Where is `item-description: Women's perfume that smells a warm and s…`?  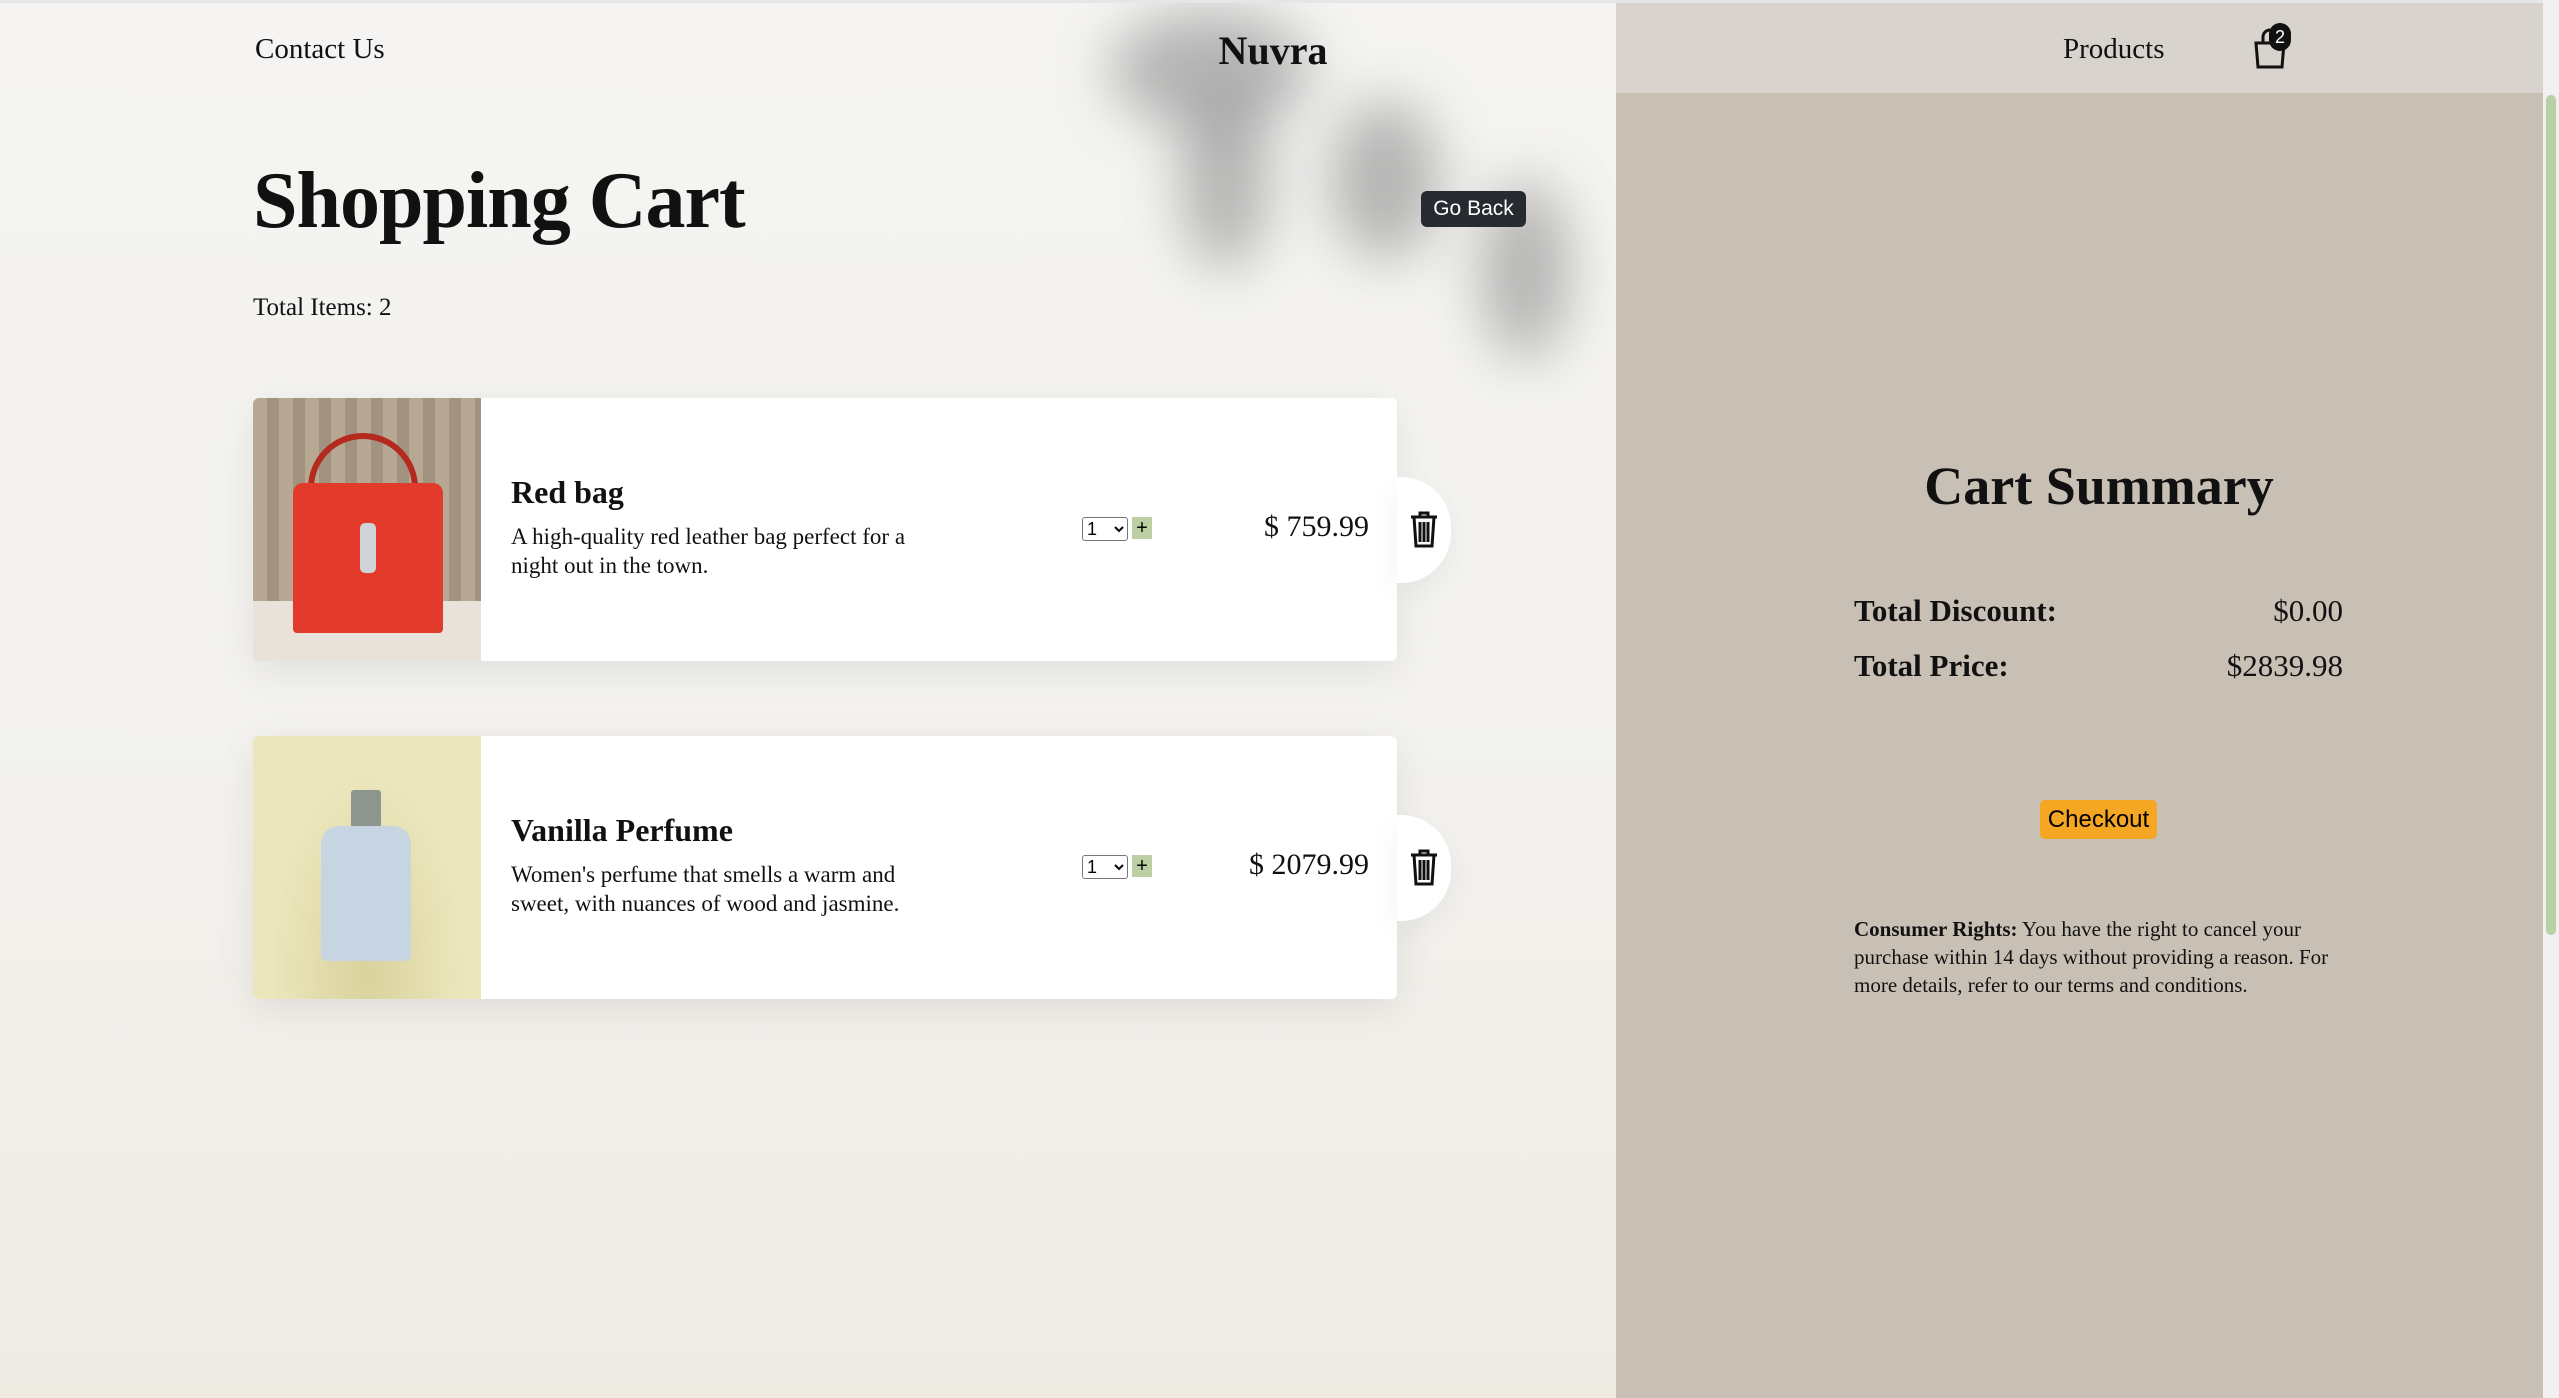
item-description: Women's perfume that smells a warm and s… is located at coordinates (705, 889).